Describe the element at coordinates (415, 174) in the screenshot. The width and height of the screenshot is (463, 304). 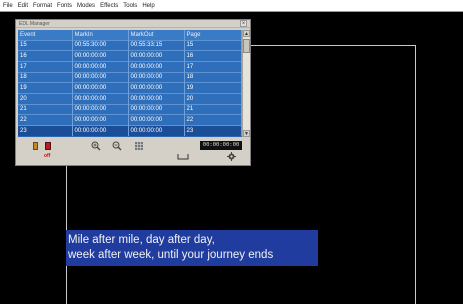
I see `safe-area-right` at that location.